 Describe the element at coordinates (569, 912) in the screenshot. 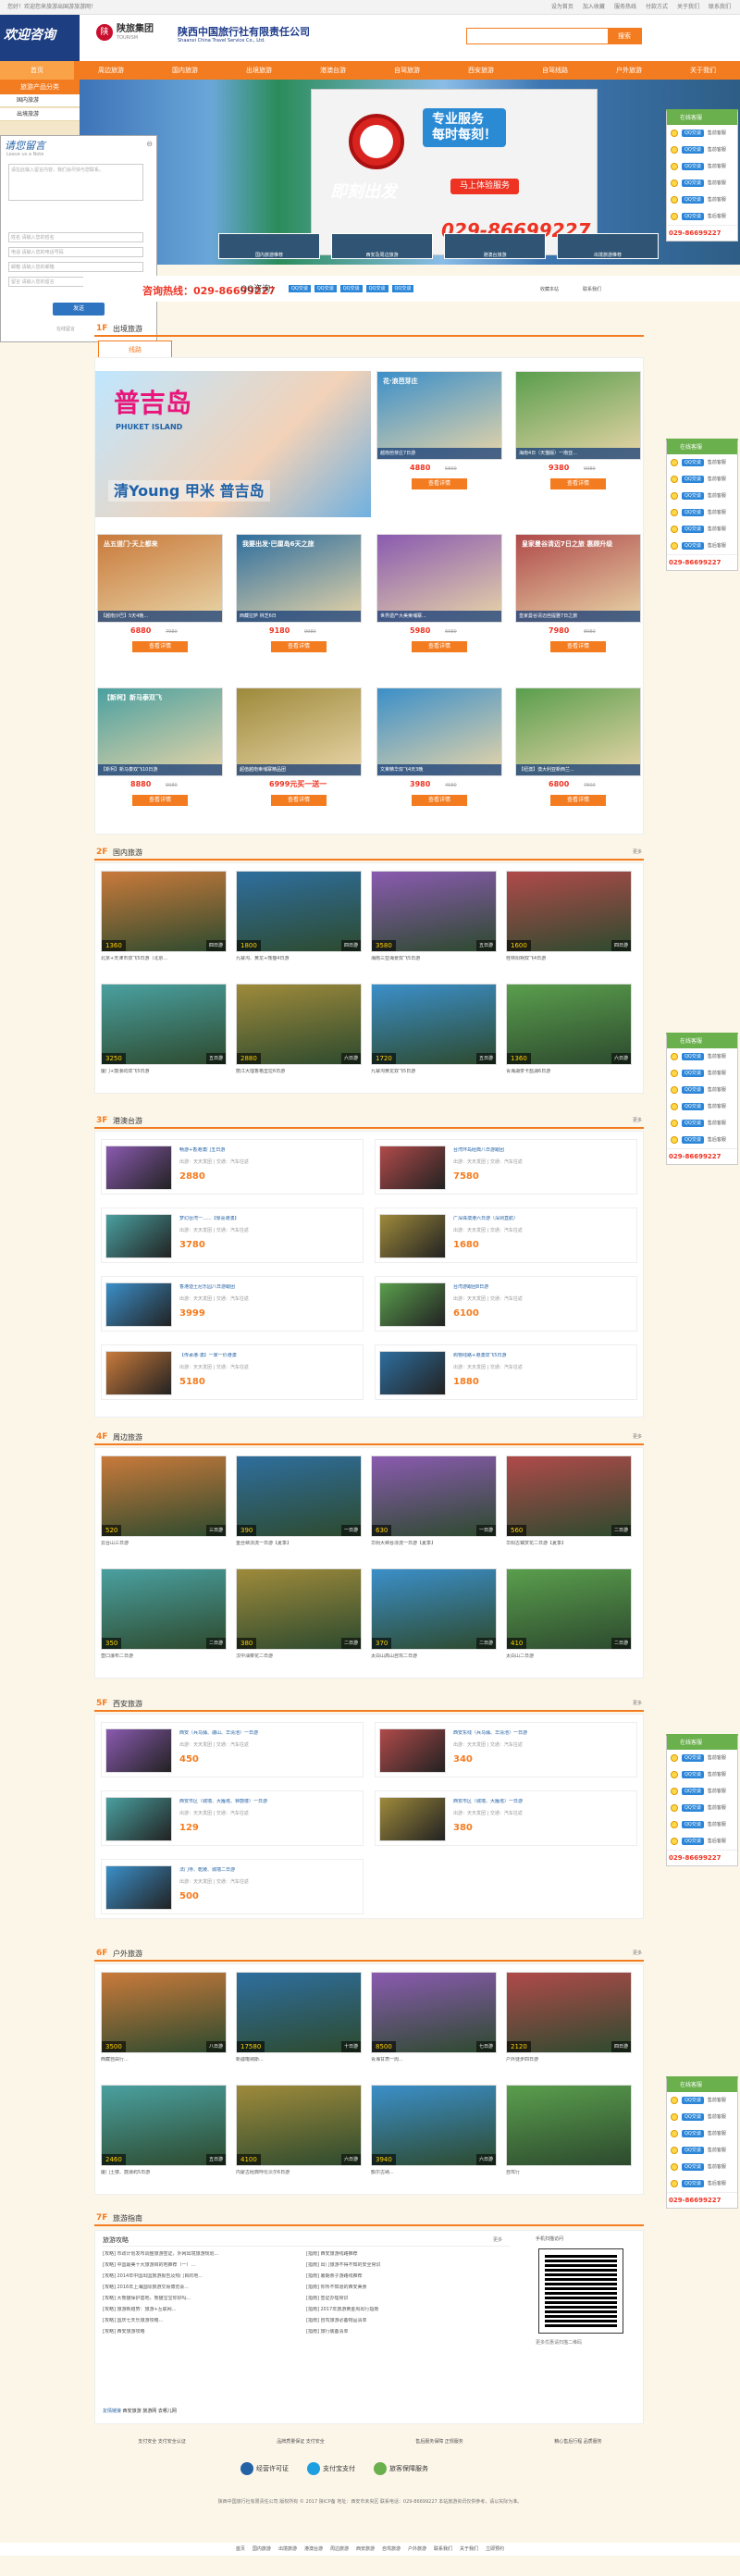

I see `tour-image: 1600 四日游` at that location.